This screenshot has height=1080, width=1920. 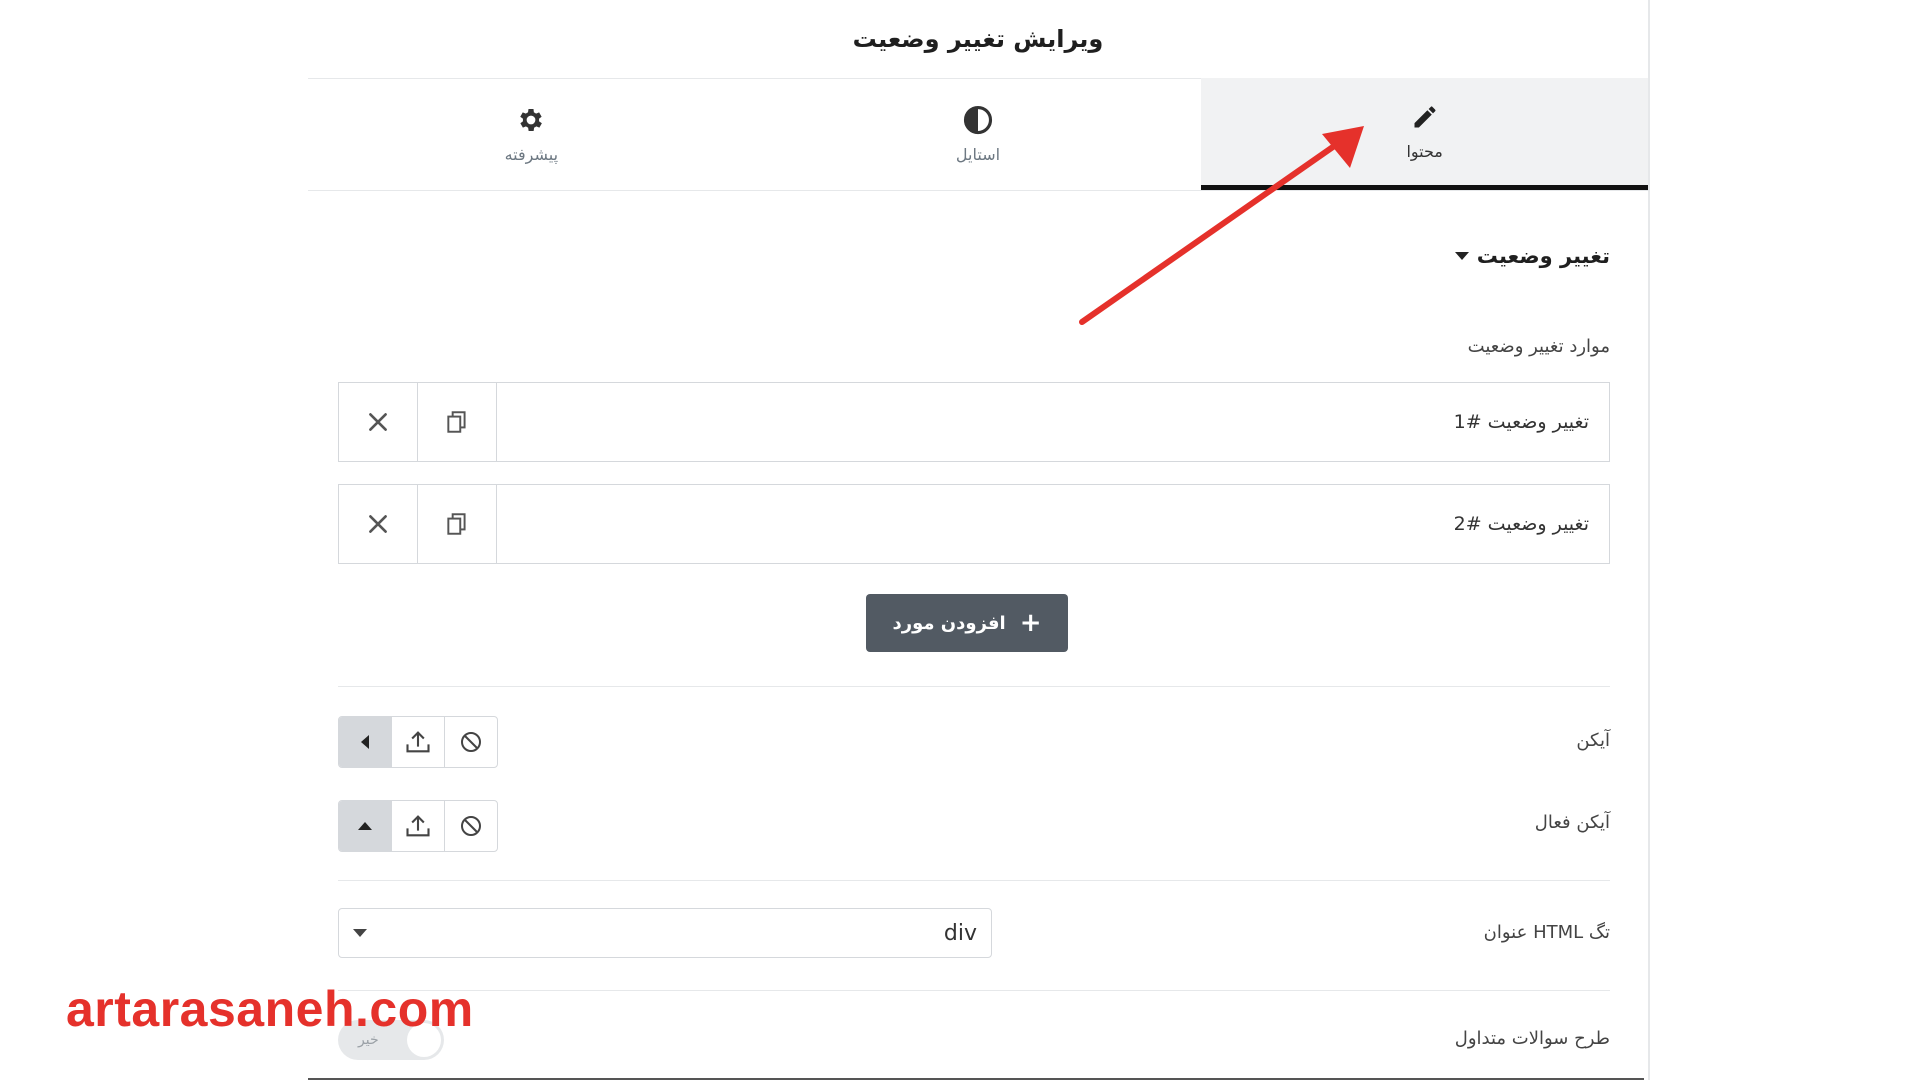 What do you see at coordinates (270, 1009) in the screenshot?
I see `watermark-logo: artarasaneh.com` at bounding box center [270, 1009].